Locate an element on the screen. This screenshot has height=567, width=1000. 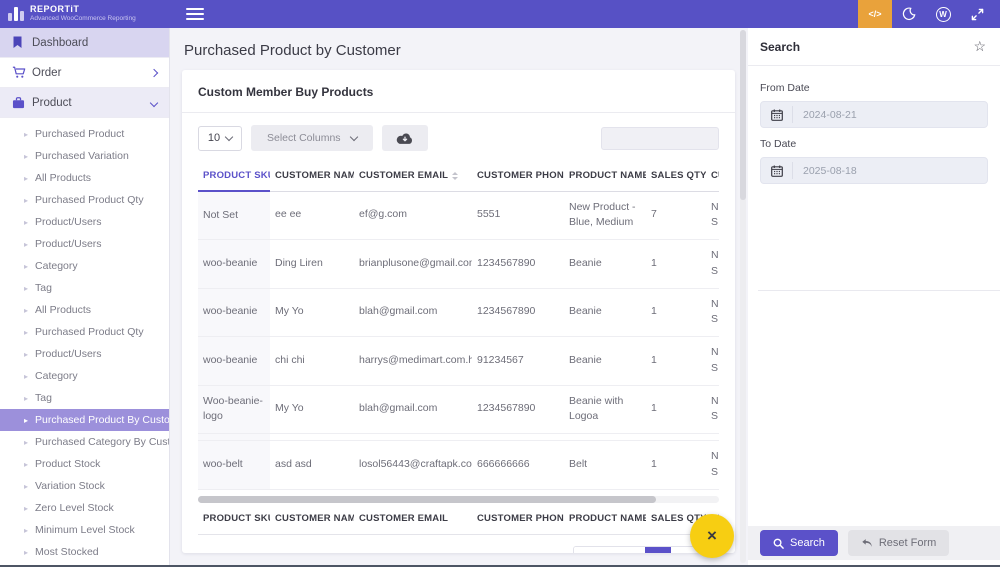
sidebar-subitem-label: Product/Users is located at coordinates (68, 244).